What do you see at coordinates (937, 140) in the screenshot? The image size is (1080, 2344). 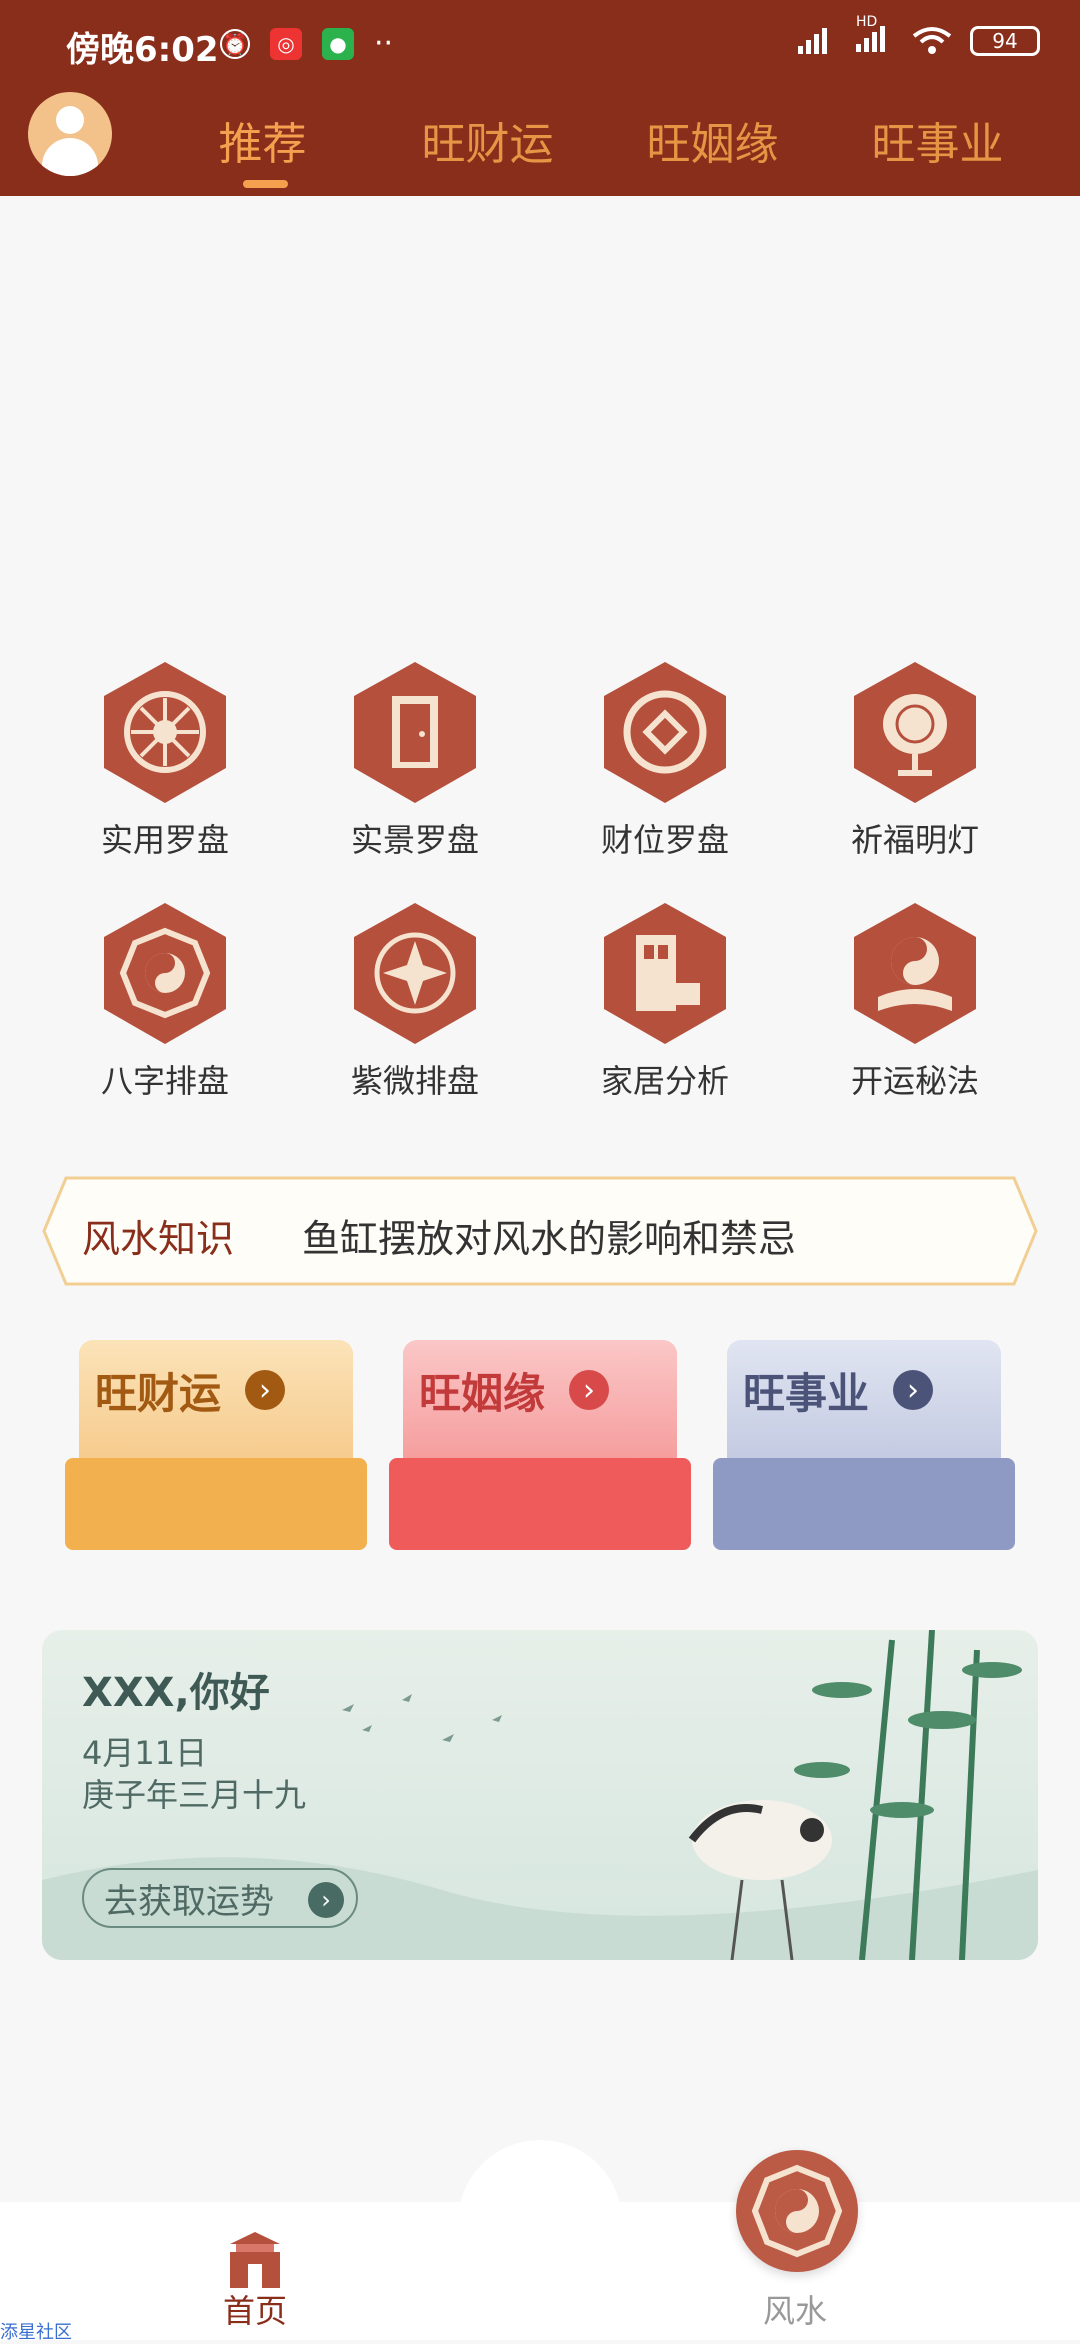 I see `tab-career: 旺事业` at bounding box center [937, 140].